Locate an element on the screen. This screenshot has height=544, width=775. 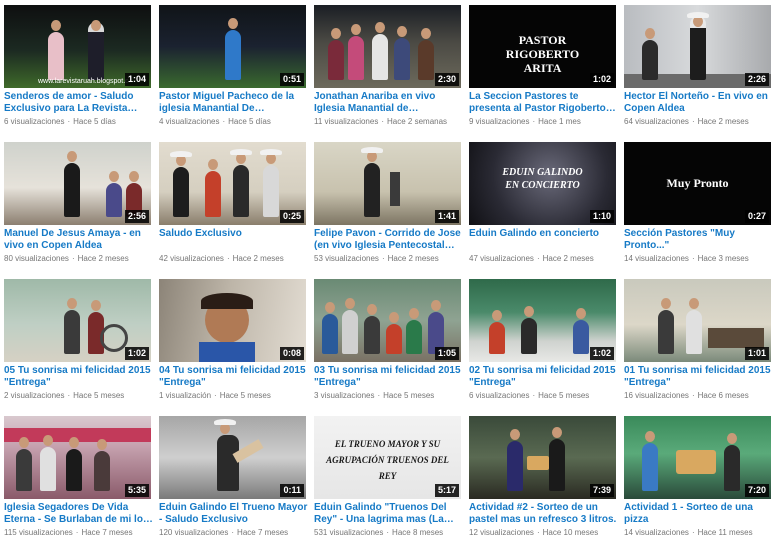
video-duration: 0:25 is located at coordinates (291, 216).